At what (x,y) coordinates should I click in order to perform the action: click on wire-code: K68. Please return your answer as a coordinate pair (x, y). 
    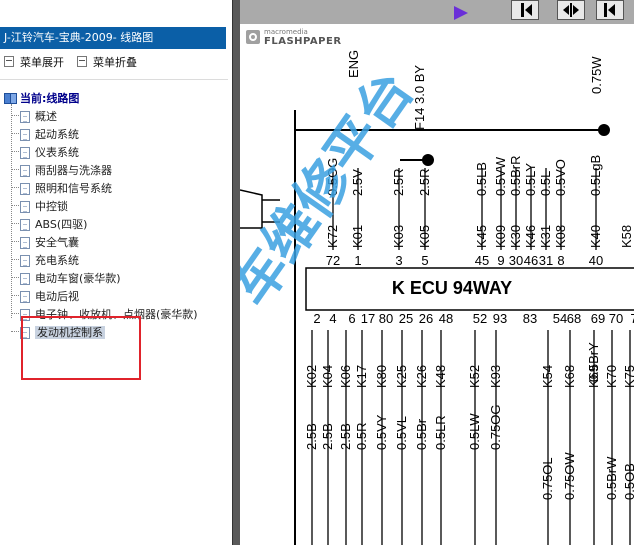
    Looking at the image, I should click on (569, 376).